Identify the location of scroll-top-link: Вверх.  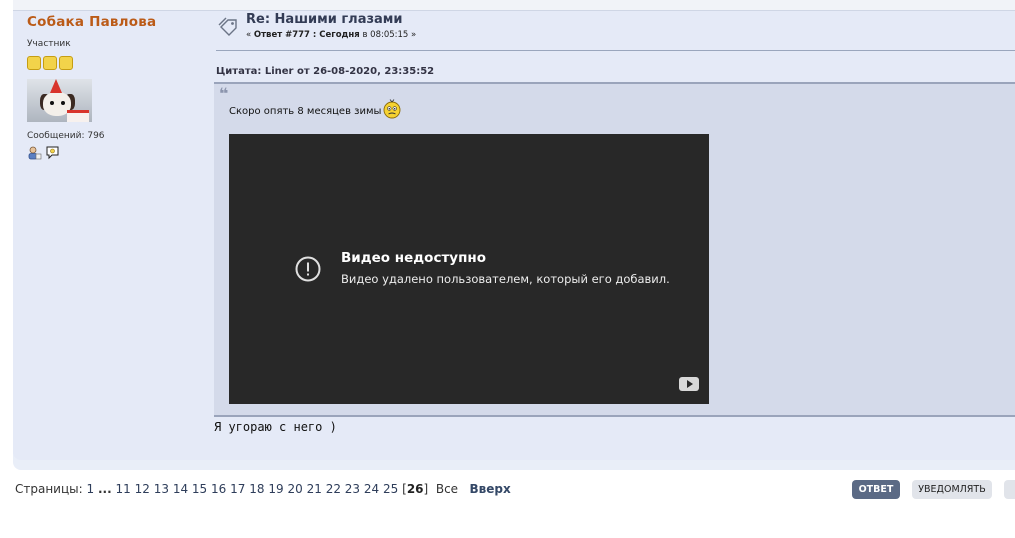
(490, 489).